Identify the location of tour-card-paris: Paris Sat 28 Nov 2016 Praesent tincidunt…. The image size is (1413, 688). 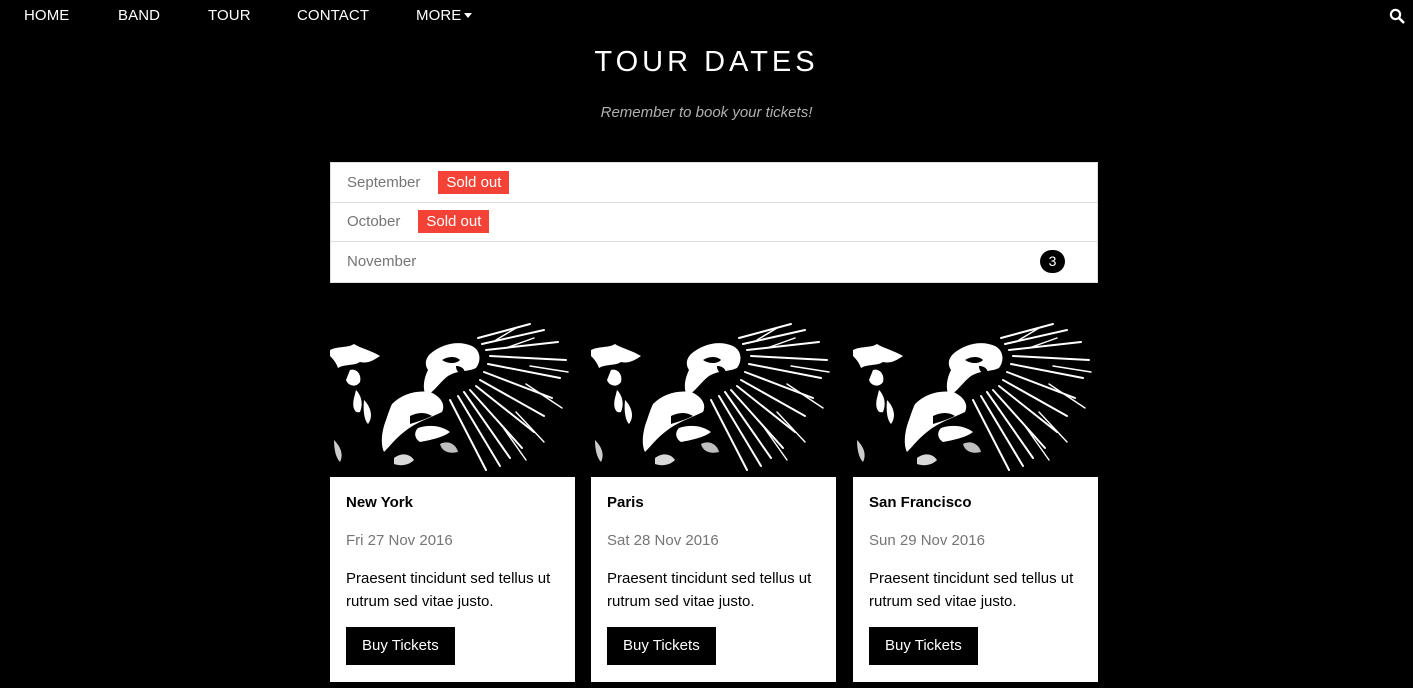
(713, 501).